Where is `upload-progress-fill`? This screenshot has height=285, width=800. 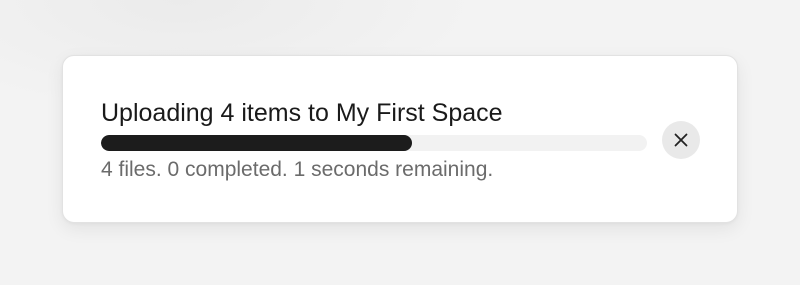 upload-progress-fill is located at coordinates (257, 143).